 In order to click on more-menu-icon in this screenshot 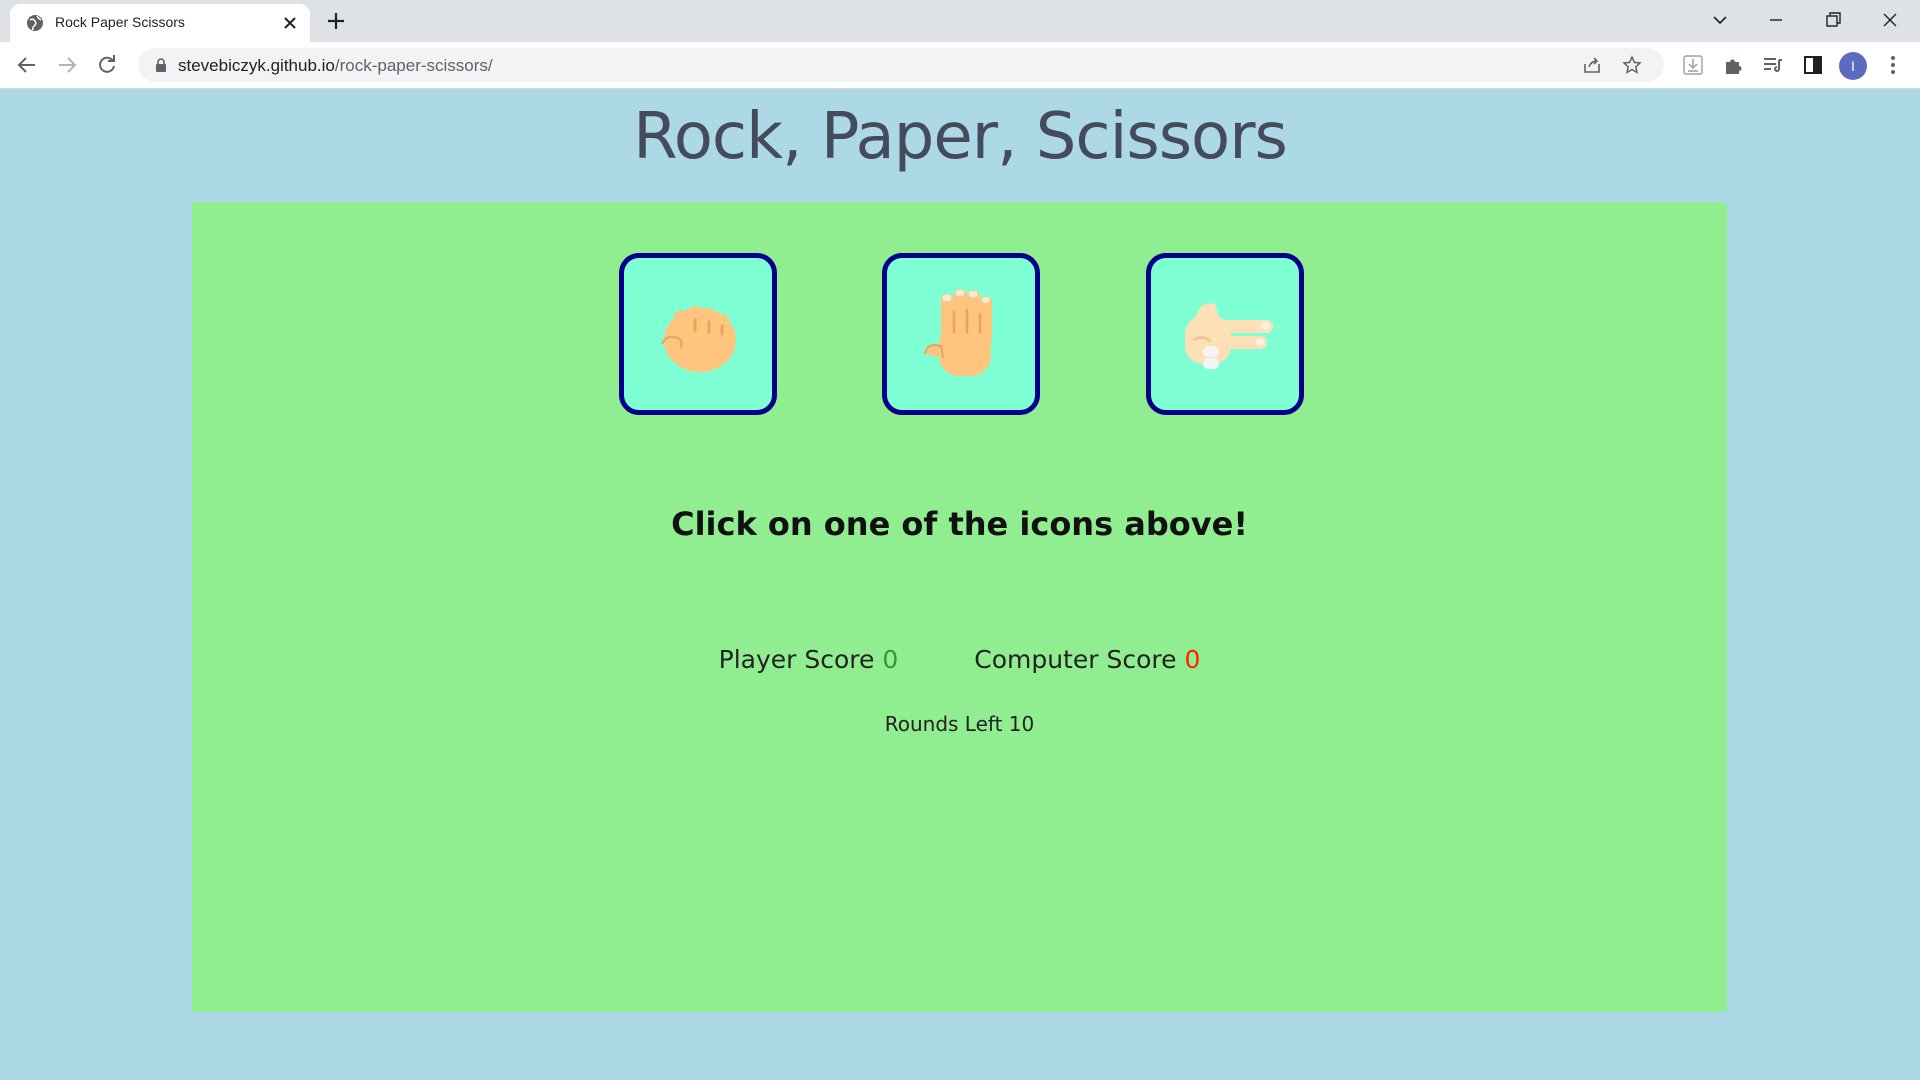, I will do `click(1893, 65)`.